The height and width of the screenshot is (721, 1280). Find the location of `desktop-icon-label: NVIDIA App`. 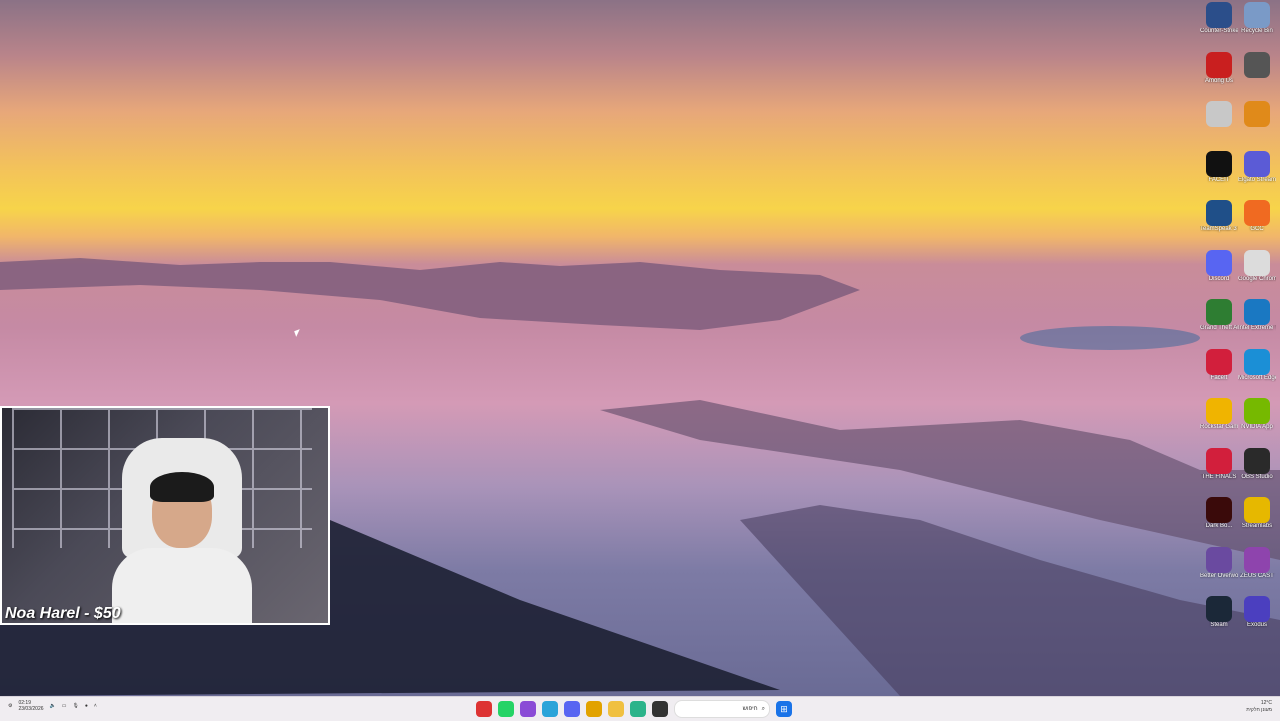

desktop-icon-label: NVIDIA App is located at coordinates (1257, 427).